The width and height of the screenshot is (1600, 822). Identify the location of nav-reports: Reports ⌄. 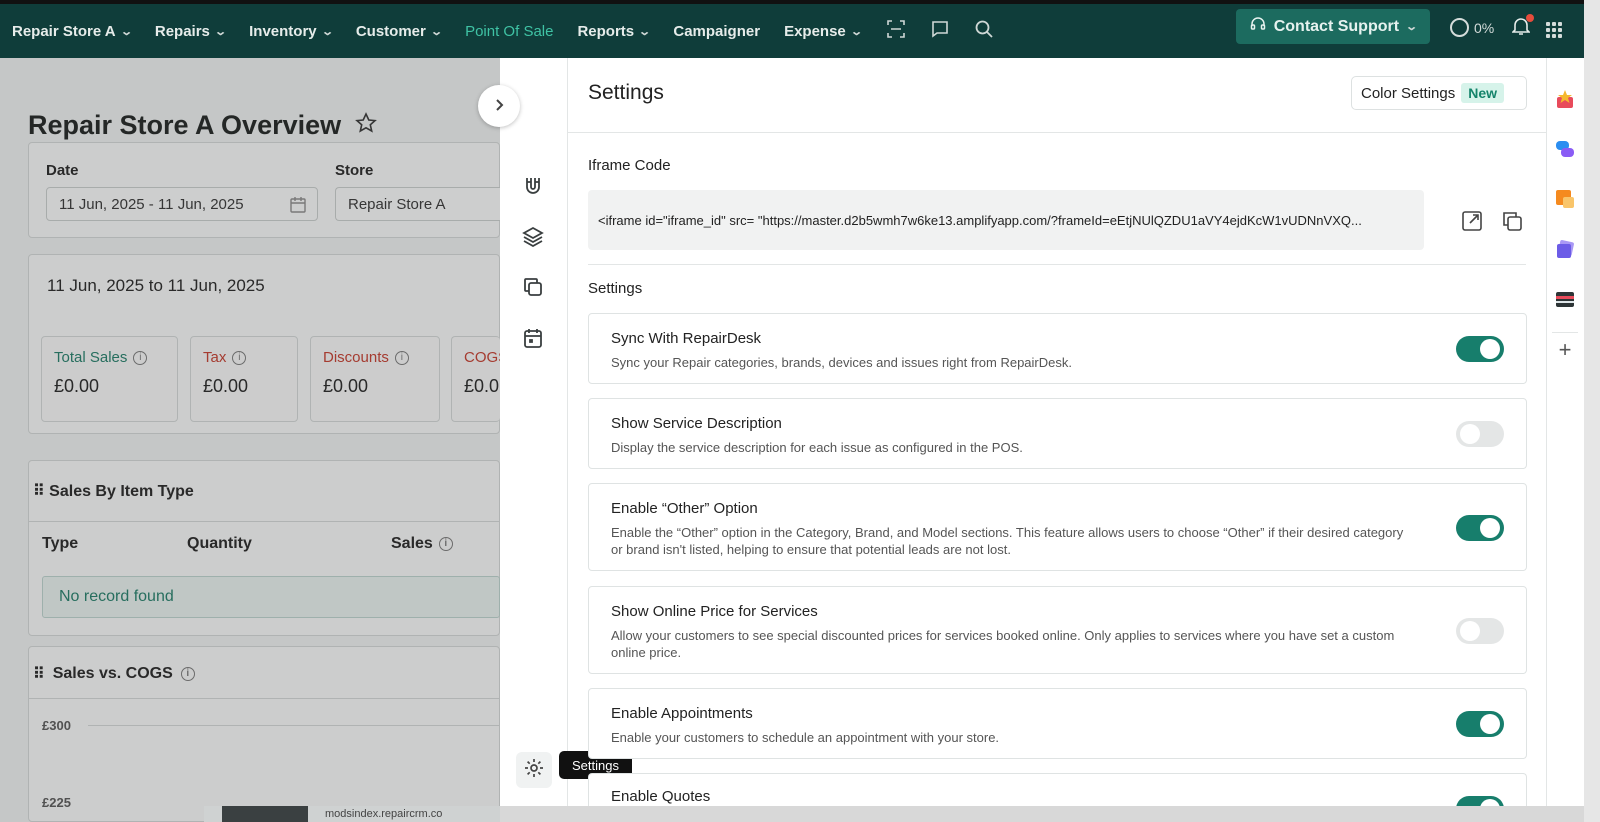
(614, 31).